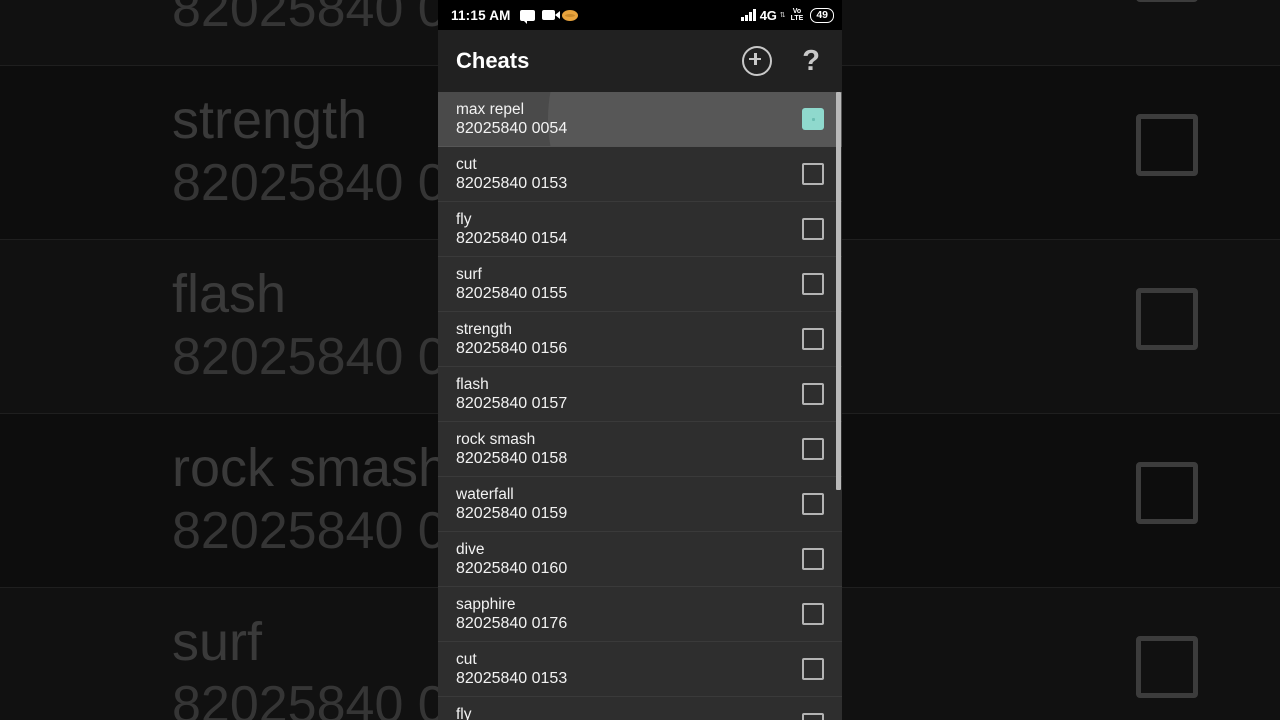  I want to click on scrollbar-thumb, so click(838, 291).